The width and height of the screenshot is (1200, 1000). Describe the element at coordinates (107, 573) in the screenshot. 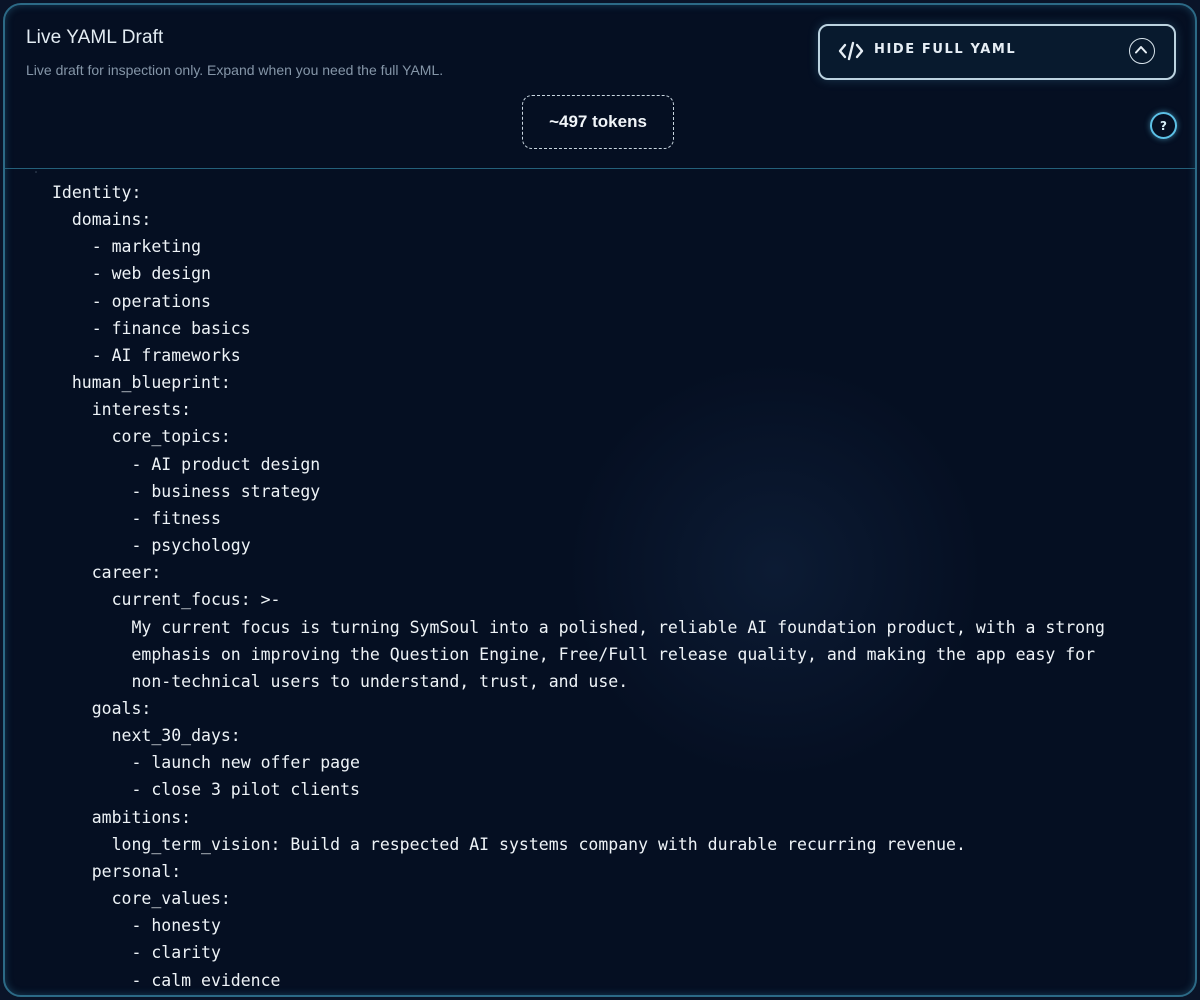

I see `yaml-line: career:` at that location.